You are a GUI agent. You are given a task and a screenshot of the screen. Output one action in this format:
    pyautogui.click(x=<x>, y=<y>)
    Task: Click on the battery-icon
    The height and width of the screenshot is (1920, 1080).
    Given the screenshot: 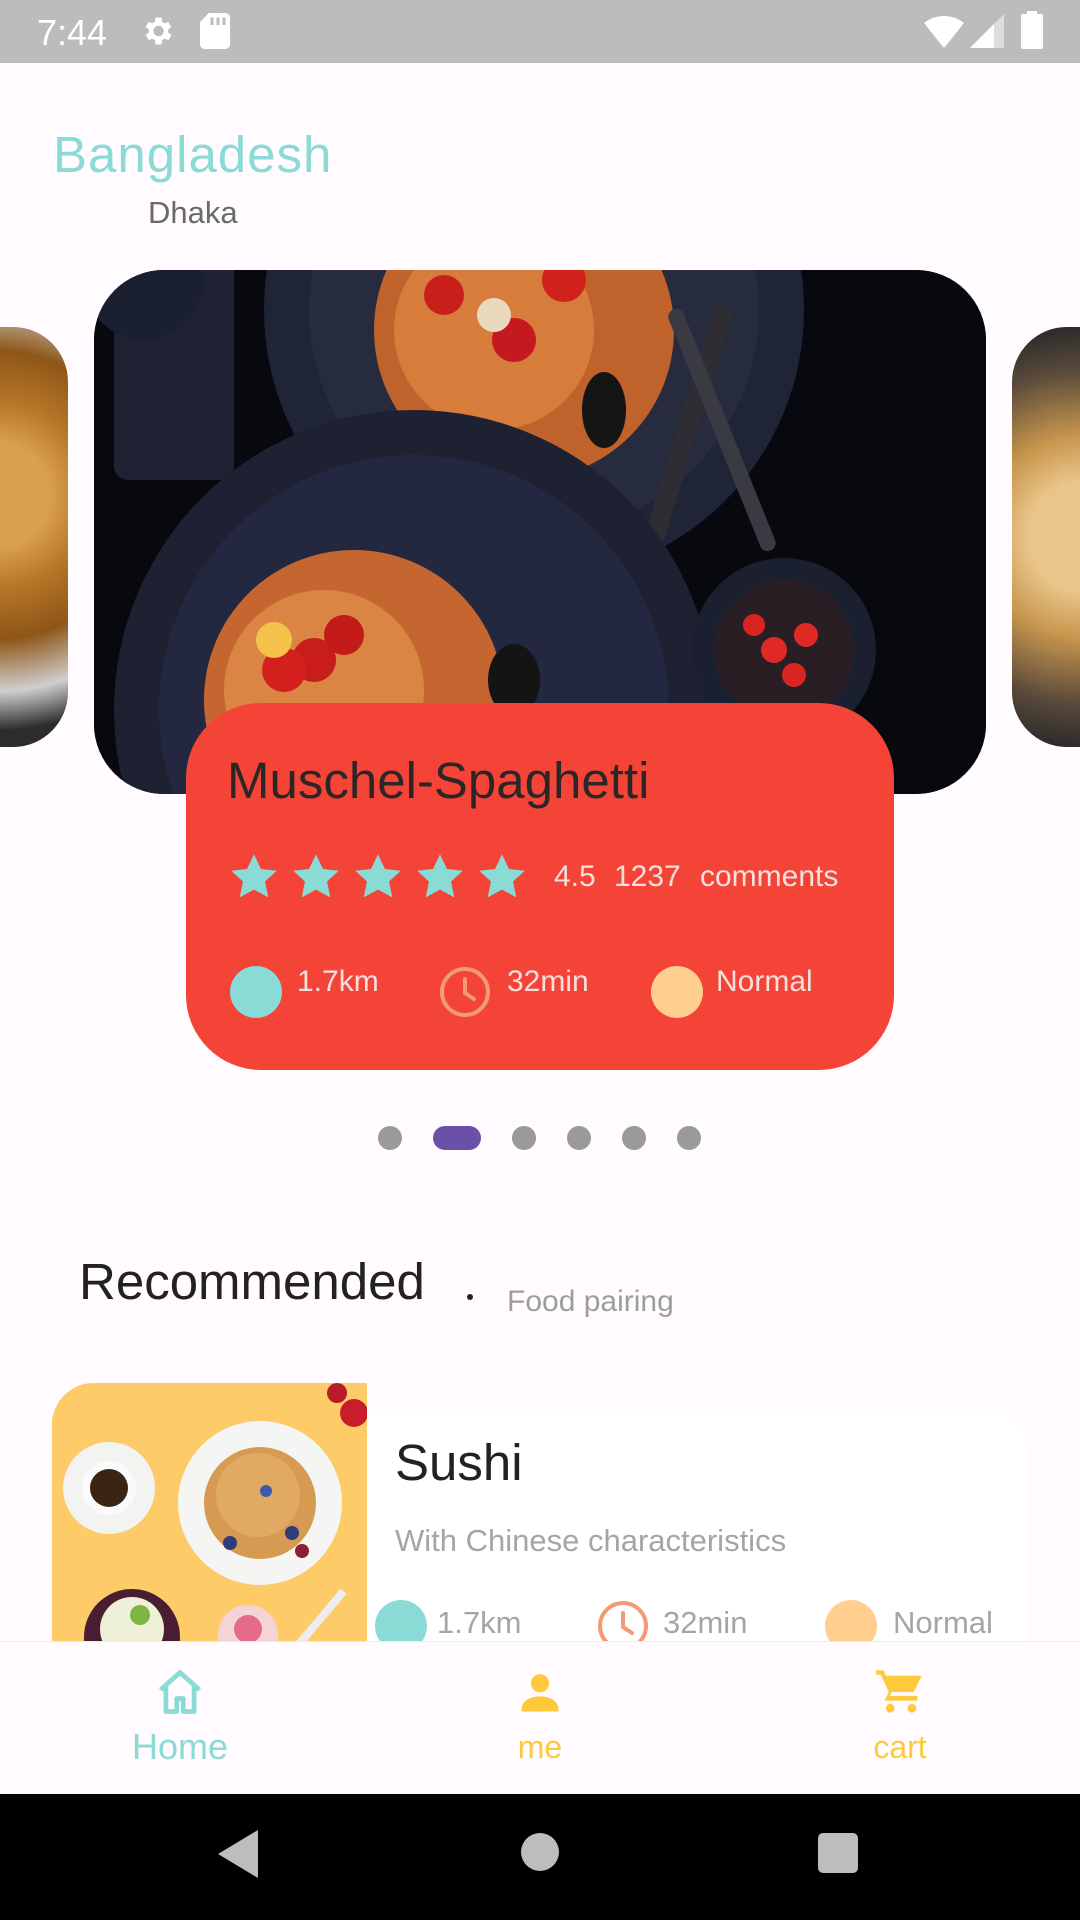 What is the action you would take?
    pyautogui.click(x=1032, y=30)
    